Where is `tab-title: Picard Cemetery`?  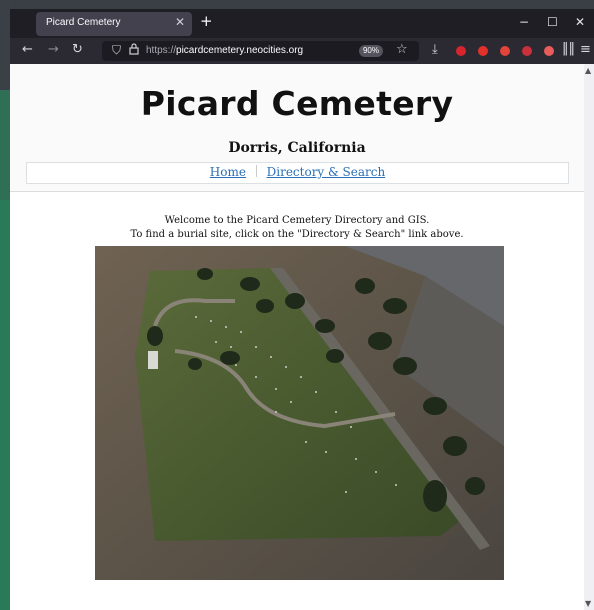 tab-title: Picard Cemetery is located at coordinates (83, 22).